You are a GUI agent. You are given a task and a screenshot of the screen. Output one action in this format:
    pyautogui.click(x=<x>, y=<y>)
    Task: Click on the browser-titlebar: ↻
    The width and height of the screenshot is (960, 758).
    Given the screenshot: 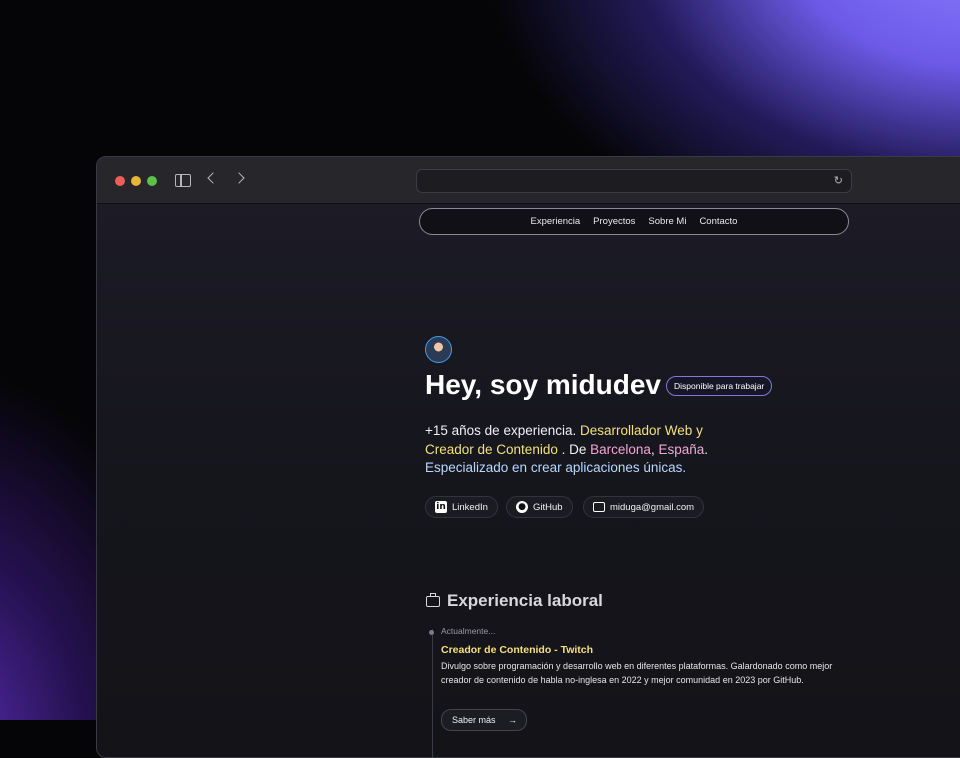 What is the action you would take?
    pyautogui.click(x=528, y=180)
    